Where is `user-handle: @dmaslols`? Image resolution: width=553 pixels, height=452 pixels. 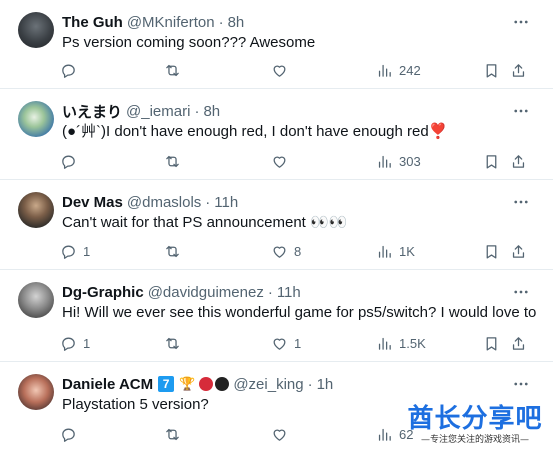 user-handle: @dmaslols is located at coordinates (164, 202).